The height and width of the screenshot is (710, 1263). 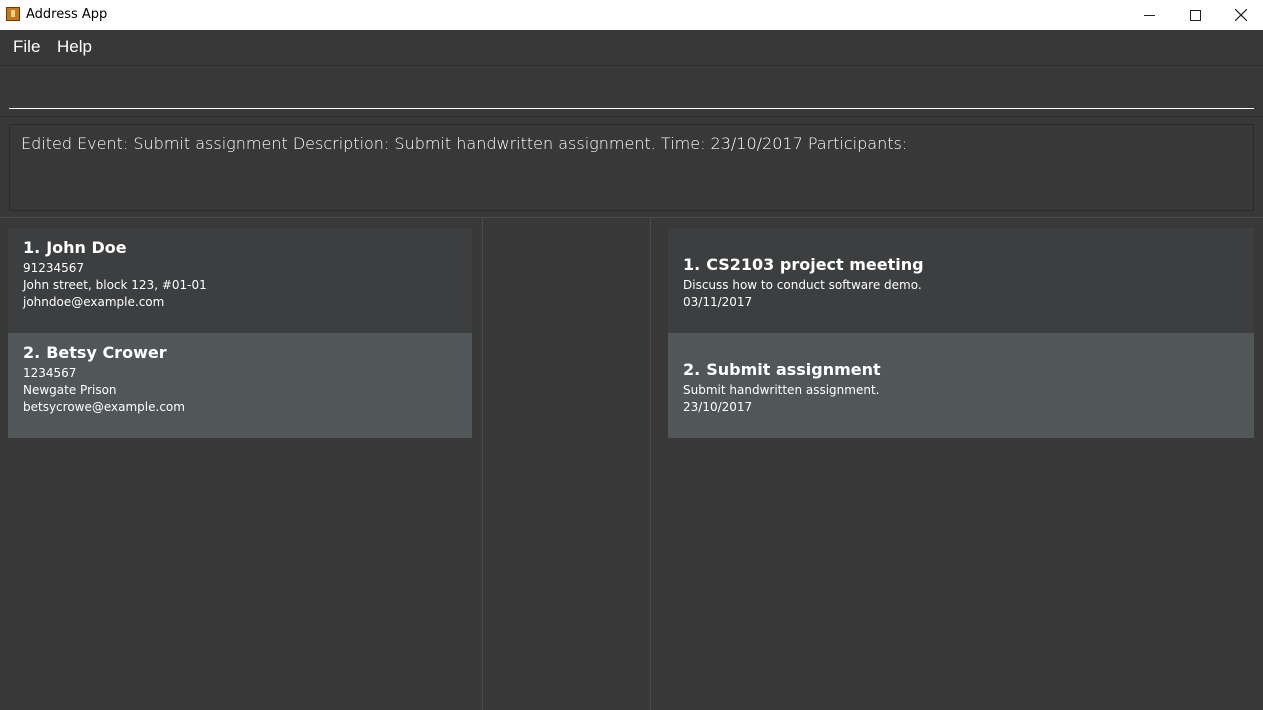 I want to click on event-title: Submit assignment, so click(x=793, y=369).